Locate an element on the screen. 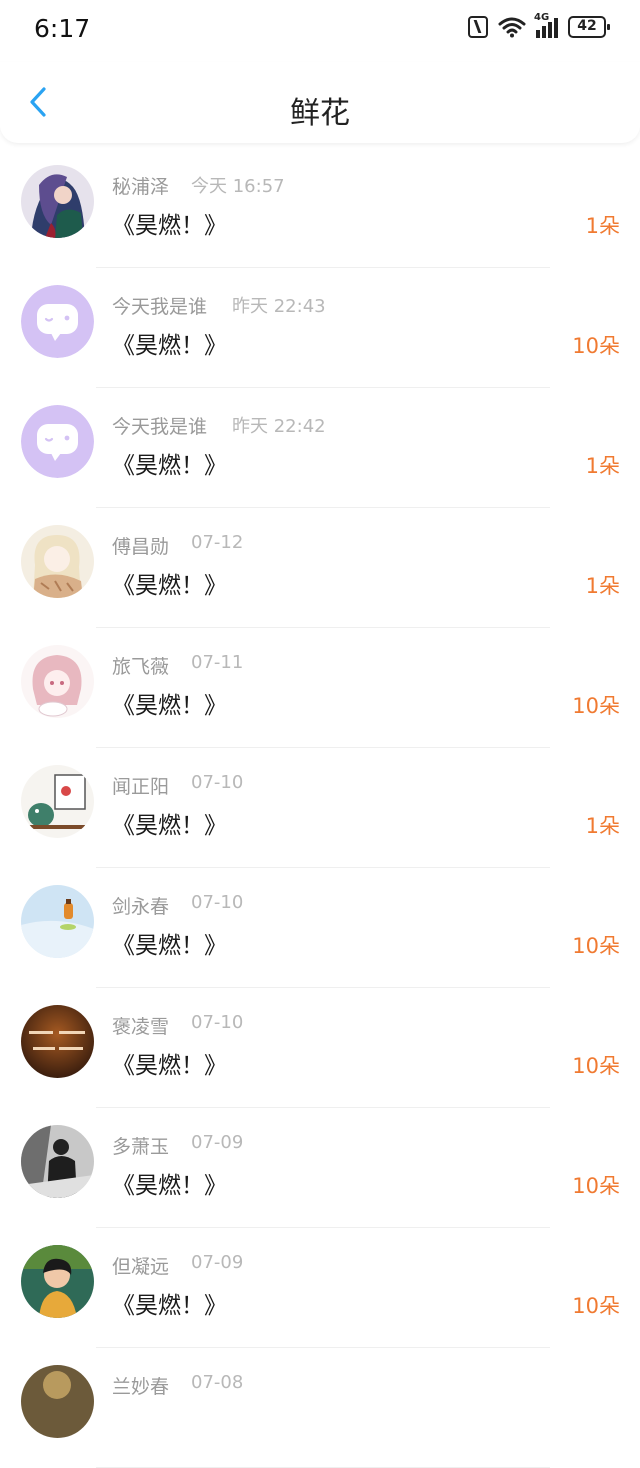 Image resolution: width=640 pixels, height=1468 pixels. list-item: 剑永春 07-10 《昊燃！》 10朵 is located at coordinates (320, 928).